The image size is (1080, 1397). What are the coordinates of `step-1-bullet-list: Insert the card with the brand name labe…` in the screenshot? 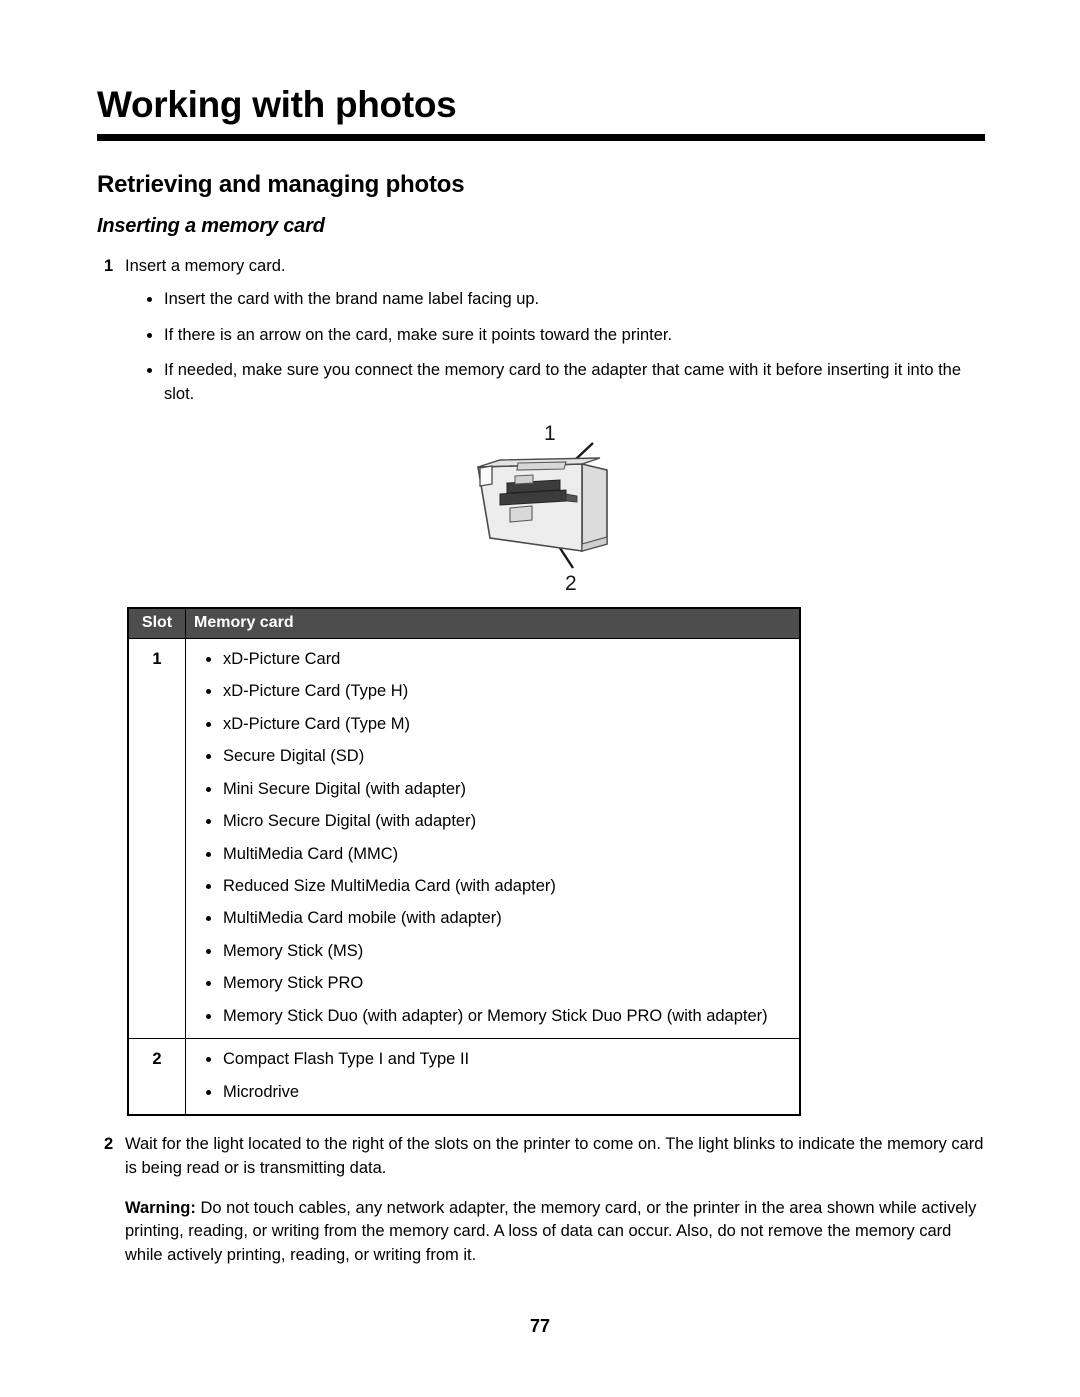 It's located at (556, 347).